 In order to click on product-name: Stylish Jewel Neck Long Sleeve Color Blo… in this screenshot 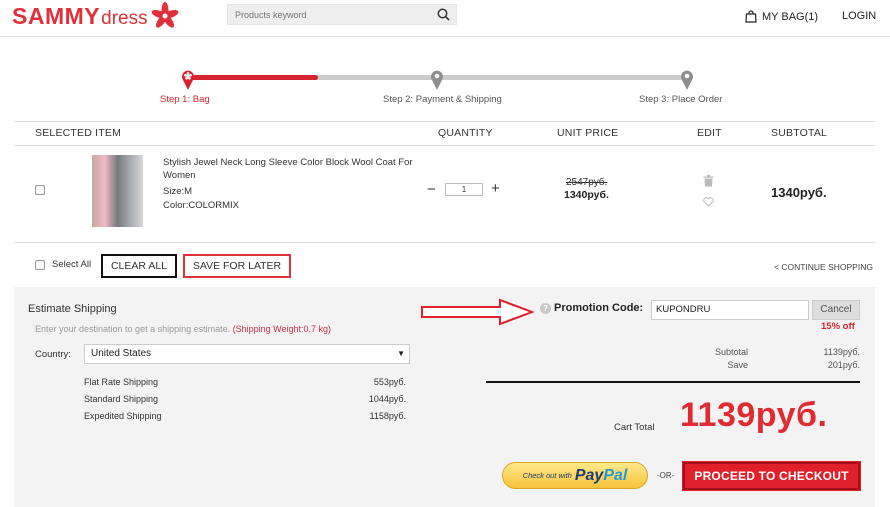, I will do `click(288, 169)`.